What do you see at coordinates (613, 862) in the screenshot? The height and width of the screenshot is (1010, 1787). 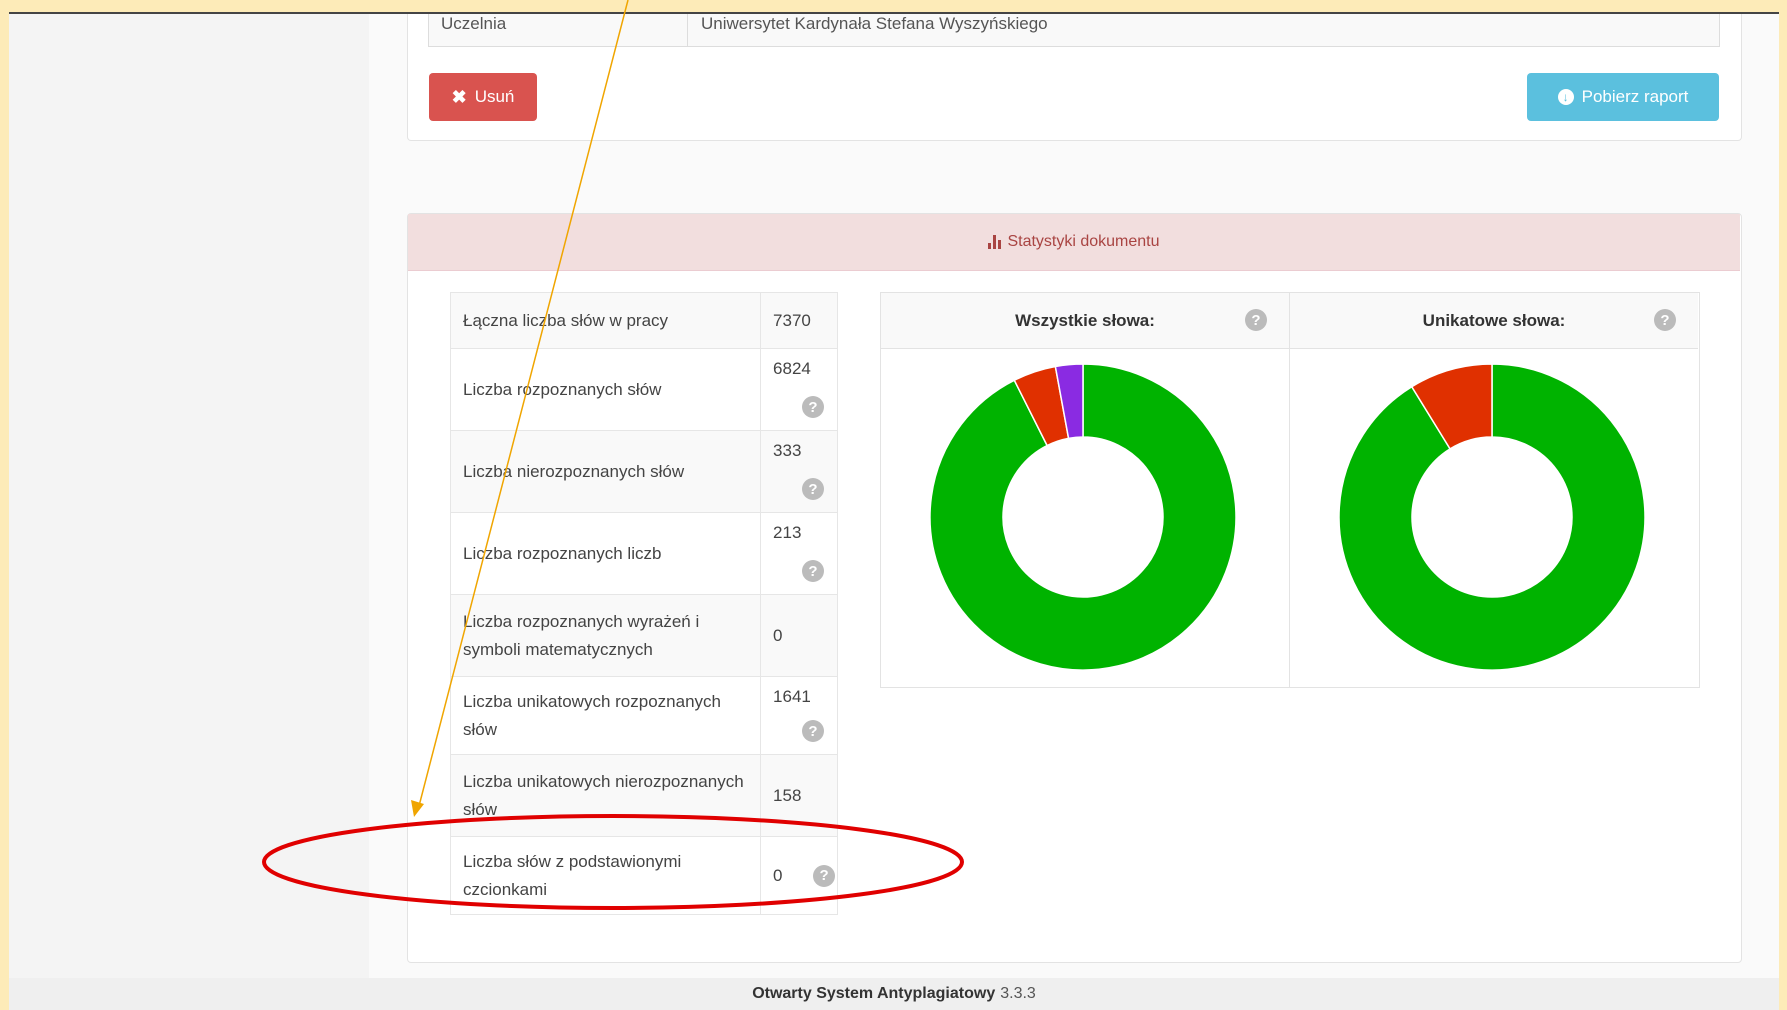 I see `annotation-ellipse` at bounding box center [613, 862].